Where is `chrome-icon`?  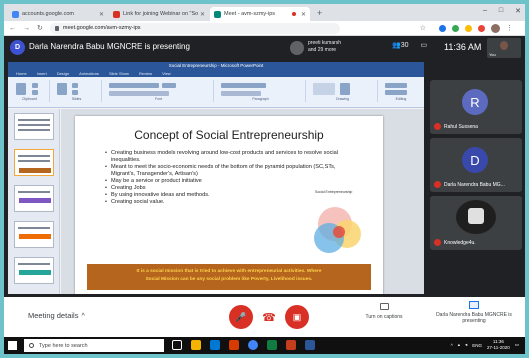 chrome-icon is located at coordinates (253, 345).